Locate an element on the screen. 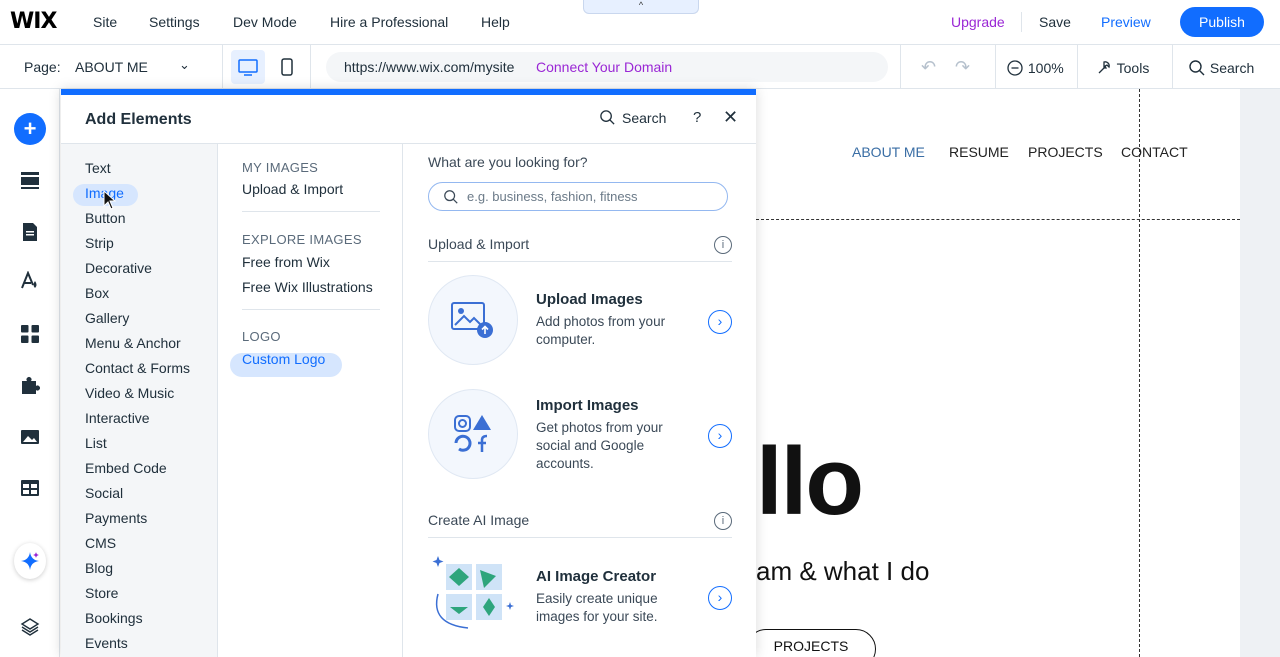  zoom-control: 100% is located at coordinates (1035, 68).